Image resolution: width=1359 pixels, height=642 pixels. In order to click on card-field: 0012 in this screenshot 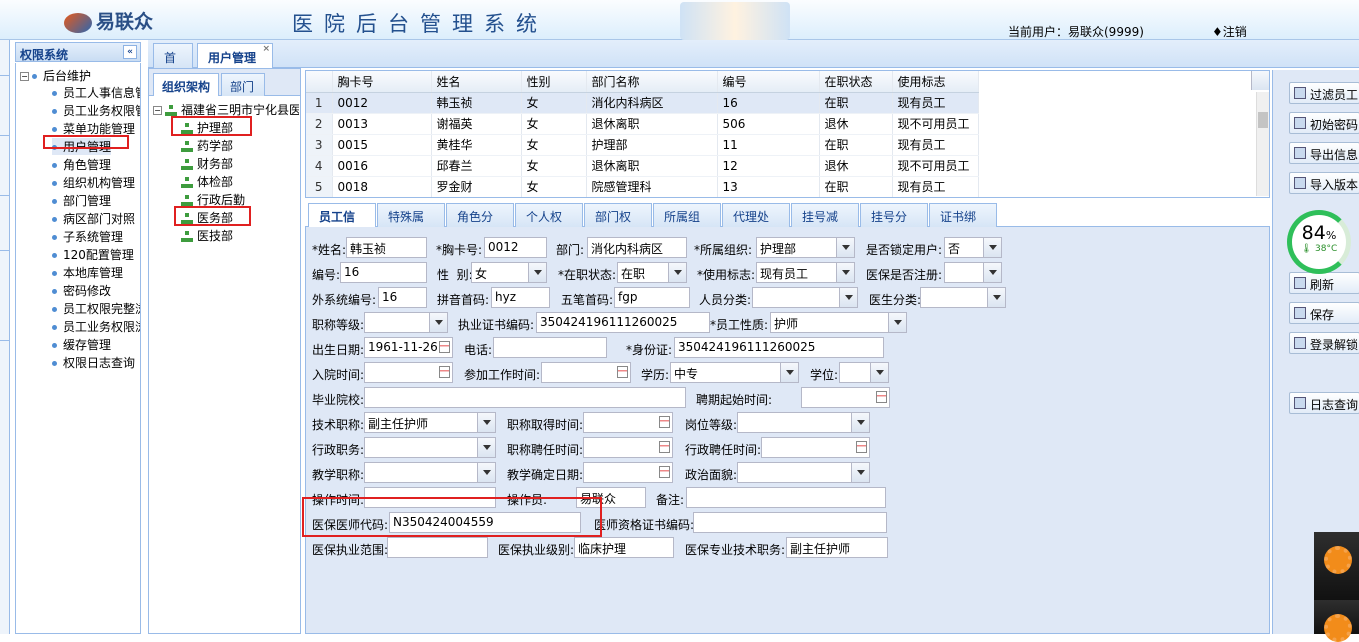, I will do `click(515, 247)`.